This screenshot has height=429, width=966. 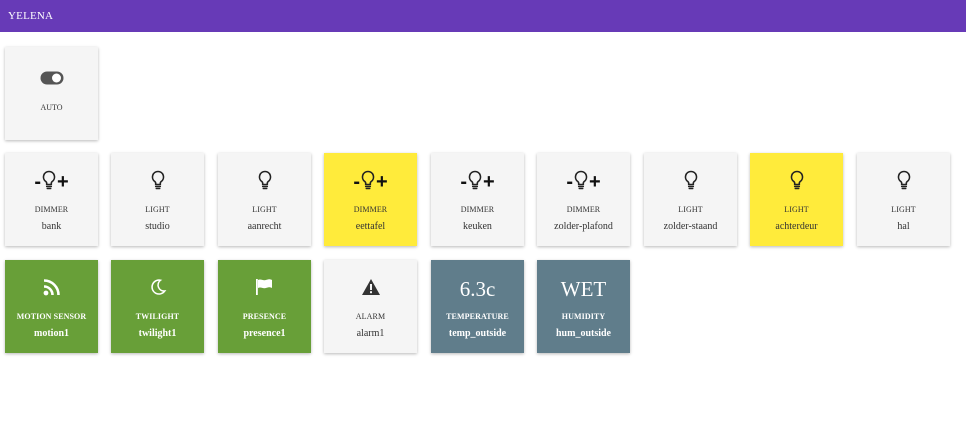 I want to click on tile-type-label: PRESENCE, so click(x=264, y=316).